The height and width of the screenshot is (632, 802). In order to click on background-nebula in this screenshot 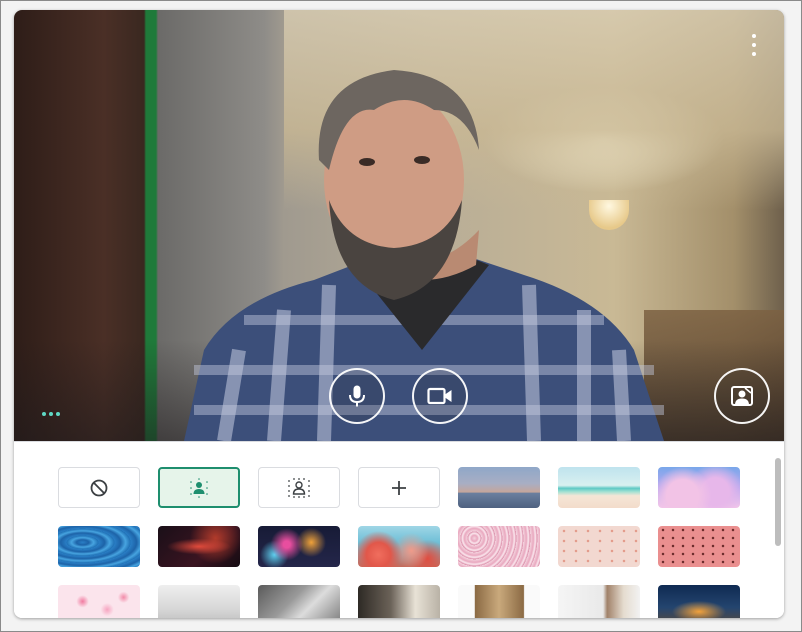, I will do `click(199, 546)`.